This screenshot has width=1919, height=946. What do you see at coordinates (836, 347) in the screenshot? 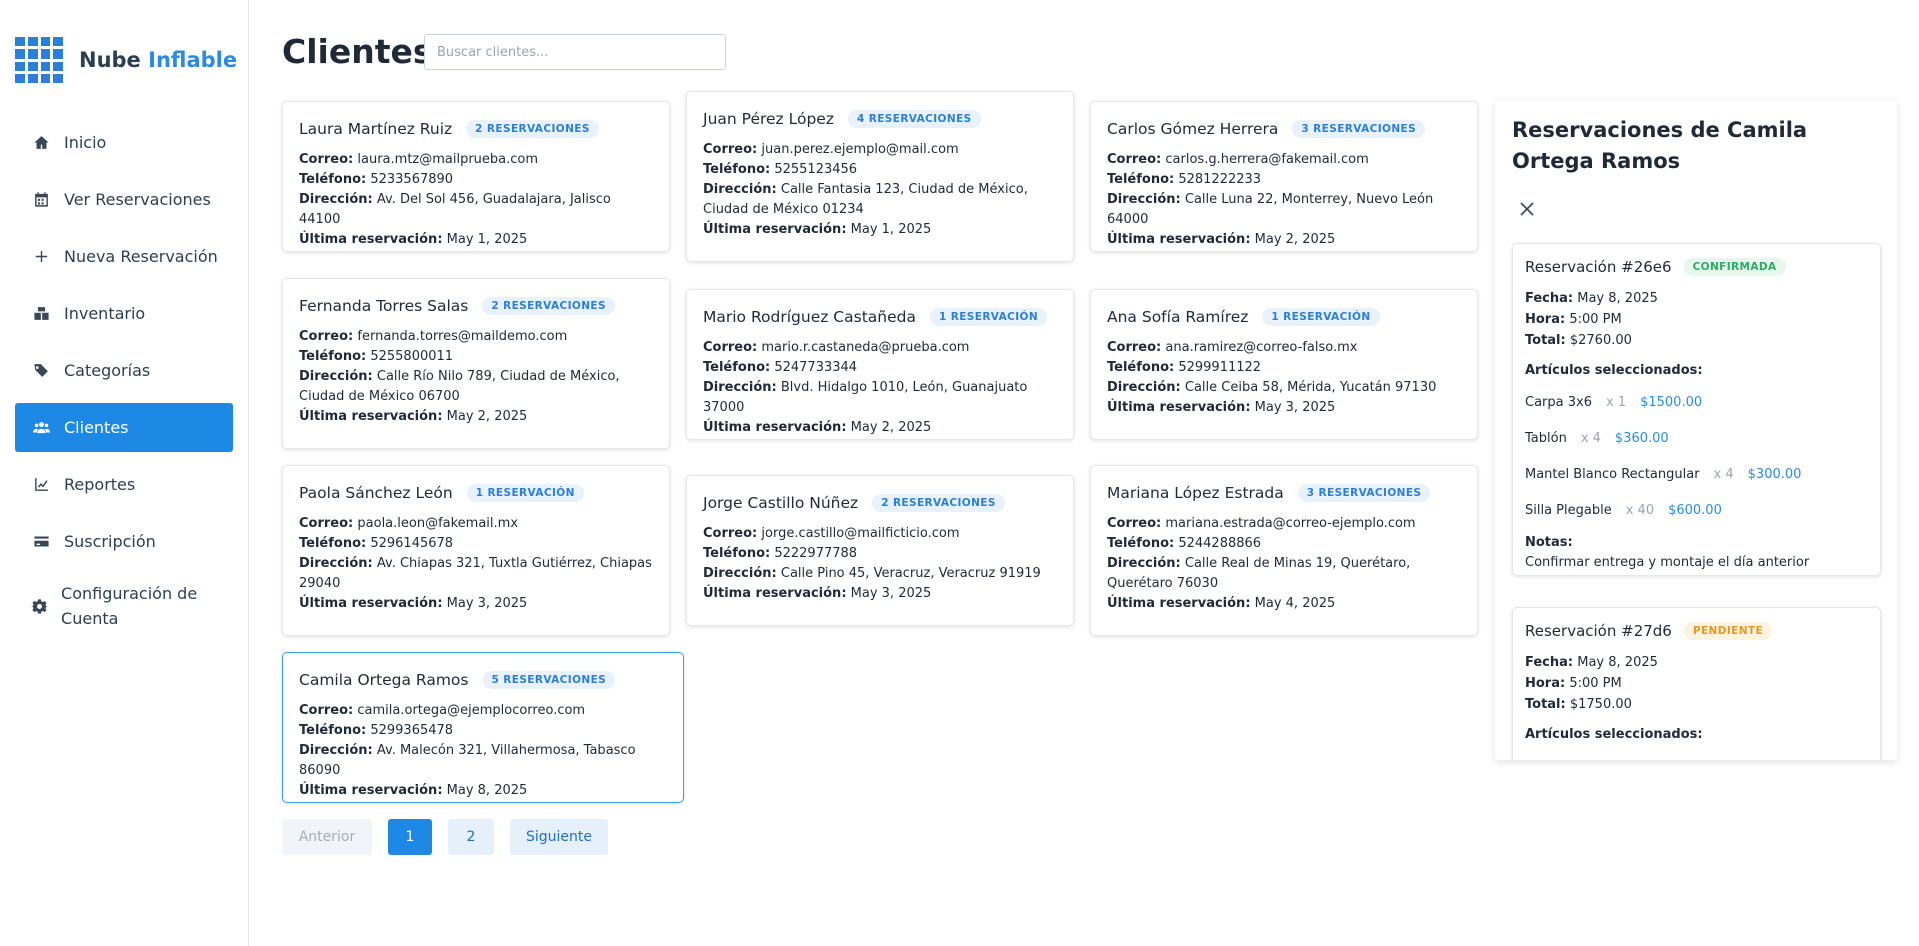
I see `client-email: Correo: mario.r.castaneda@prueba.com` at bounding box center [836, 347].